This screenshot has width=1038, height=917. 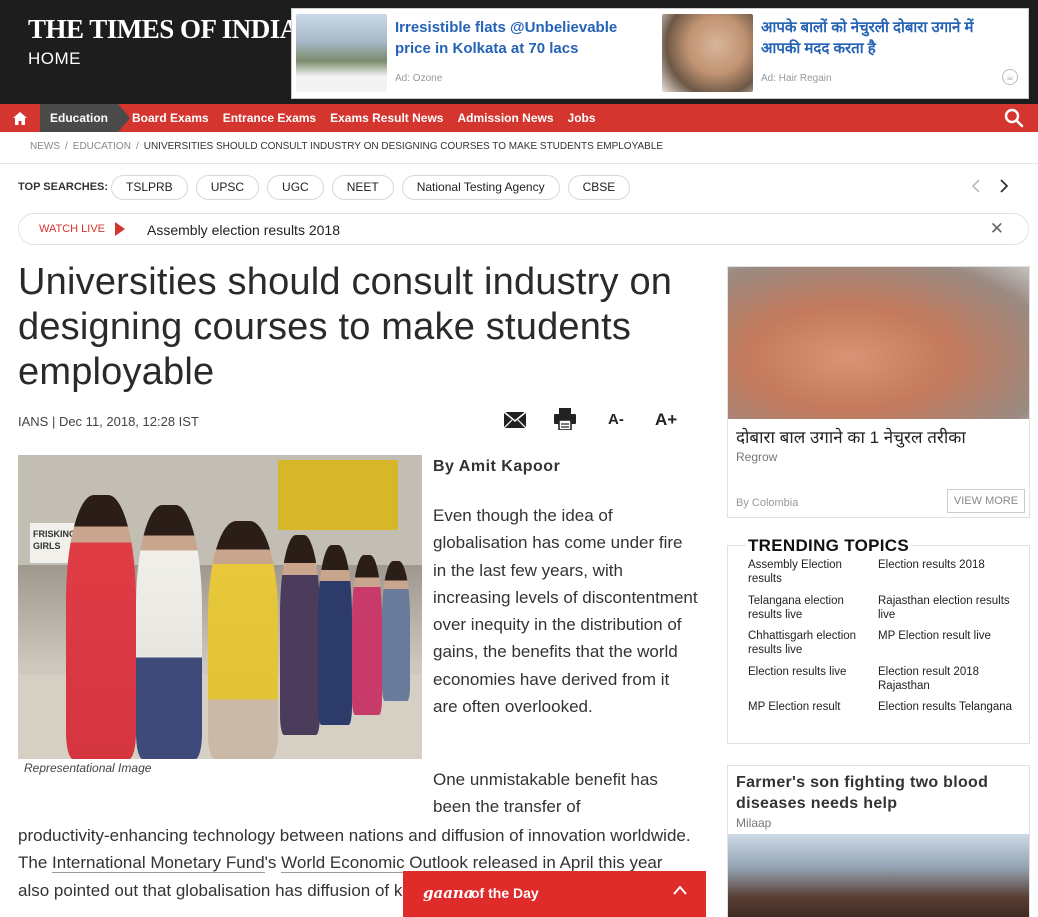 What do you see at coordinates (448, 893) in the screenshot?
I see `gaana-logo: gaana` at bounding box center [448, 893].